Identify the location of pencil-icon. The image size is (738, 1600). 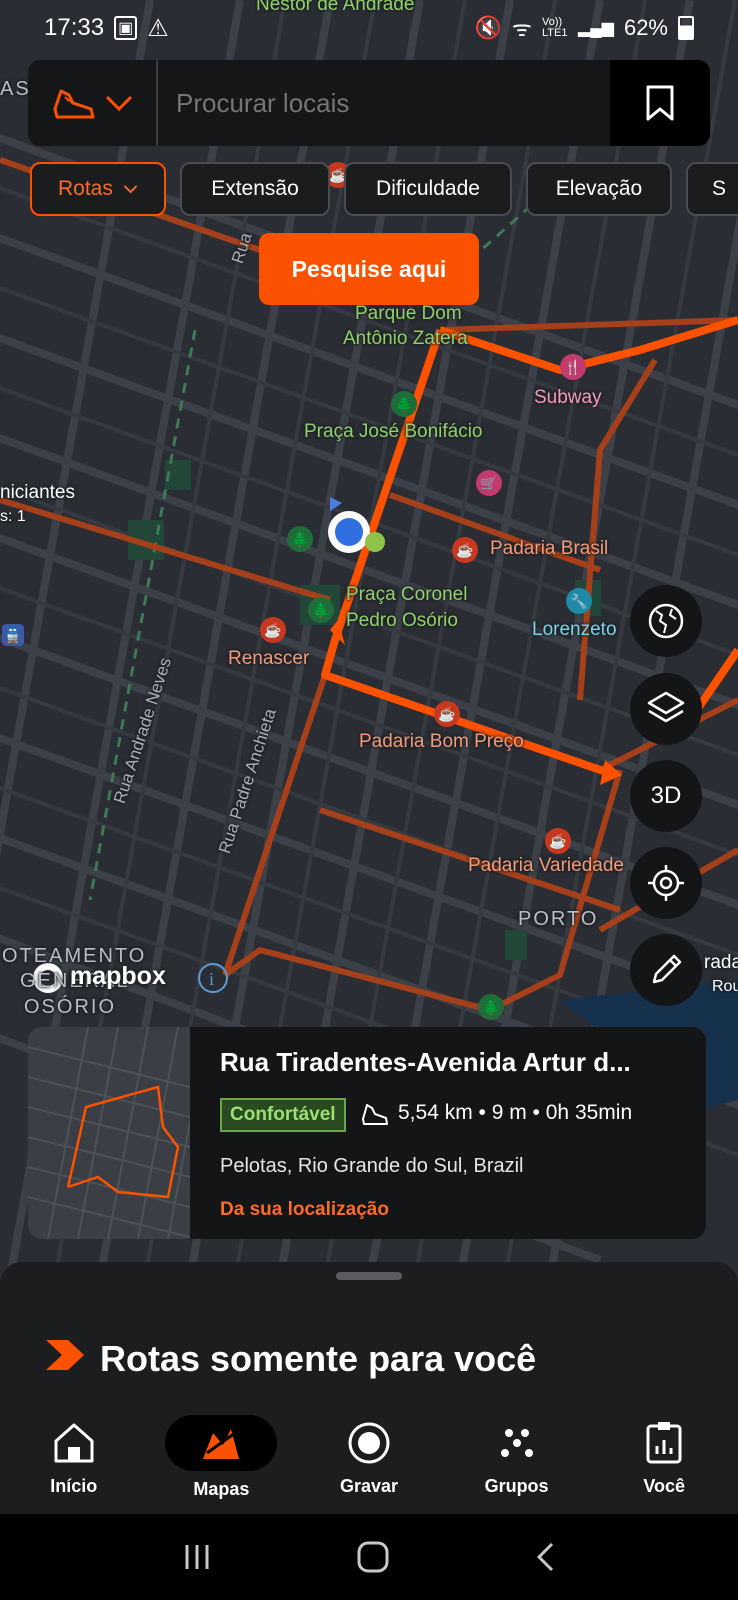
(667, 969).